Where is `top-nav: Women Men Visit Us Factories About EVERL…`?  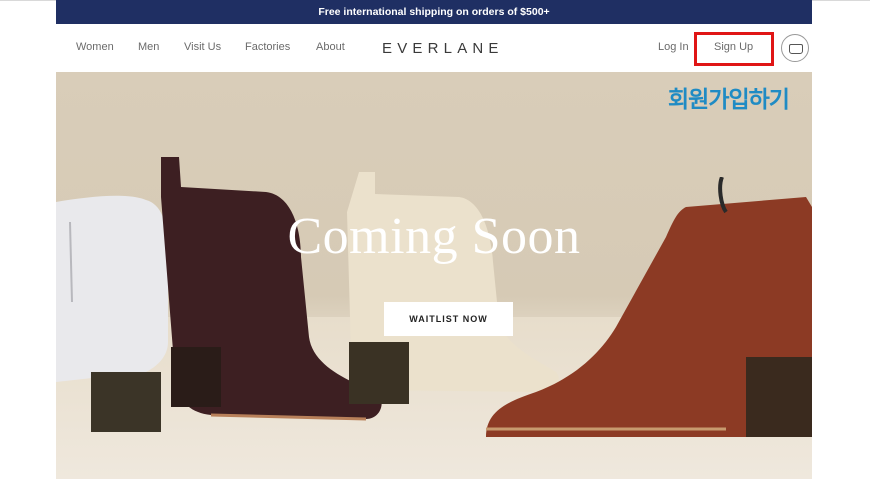 top-nav: Women Men Visit Us Factories About EVERL… is located at coordinates (434, 48).